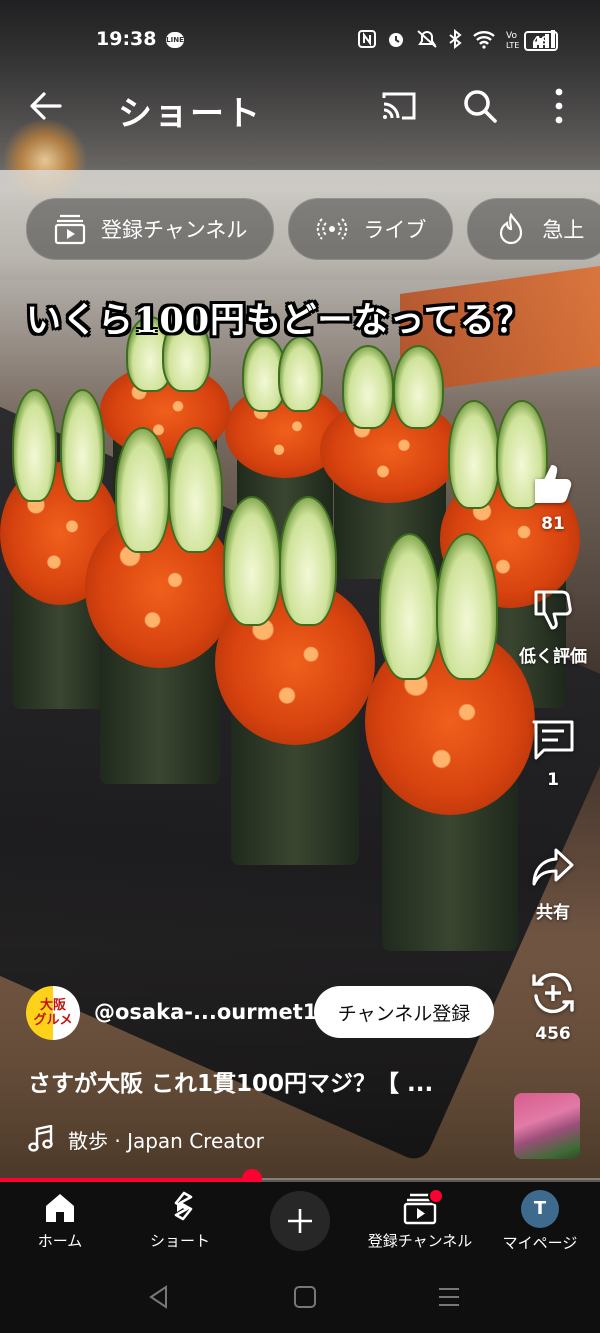 The width and height of the screenshot is (600, 1333). I want to click on cast-icon, so click(399, 106).